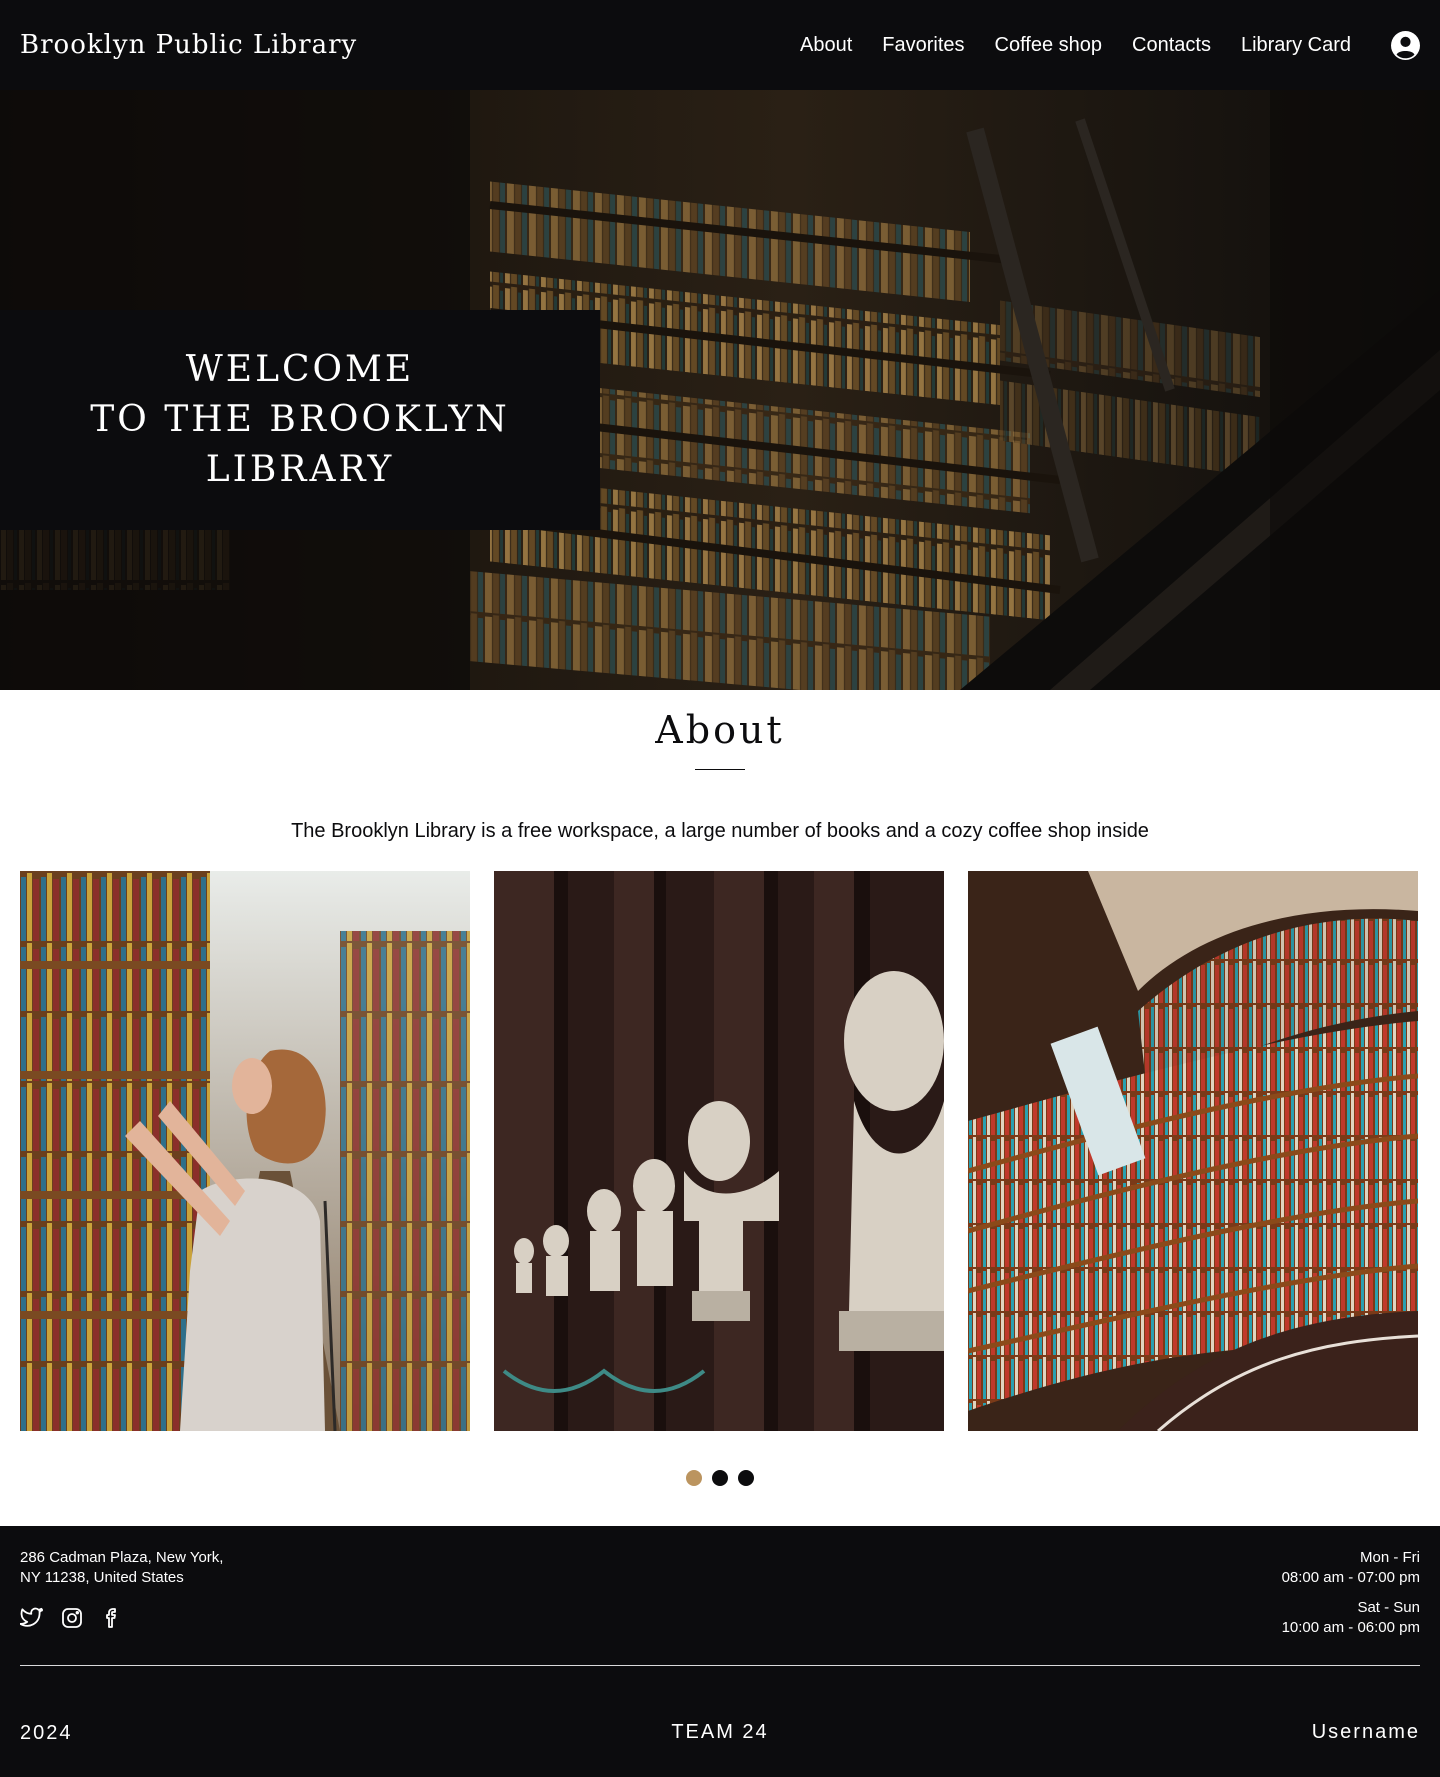 This screenshot has width=1440, height=1777. Describe the element at coordinates (1049, 45) in the screenshot. I see `nav-coffee-shop: Coffee shop` at that location.